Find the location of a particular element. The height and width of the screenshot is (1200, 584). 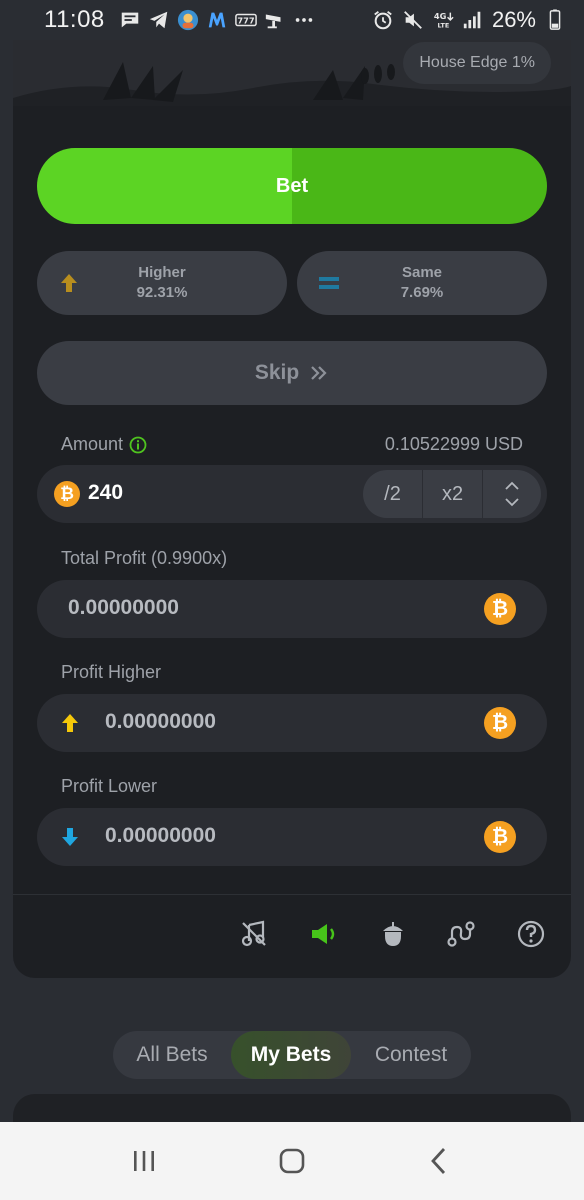

recent-apps-icon is located at coordinates (144, 1161).